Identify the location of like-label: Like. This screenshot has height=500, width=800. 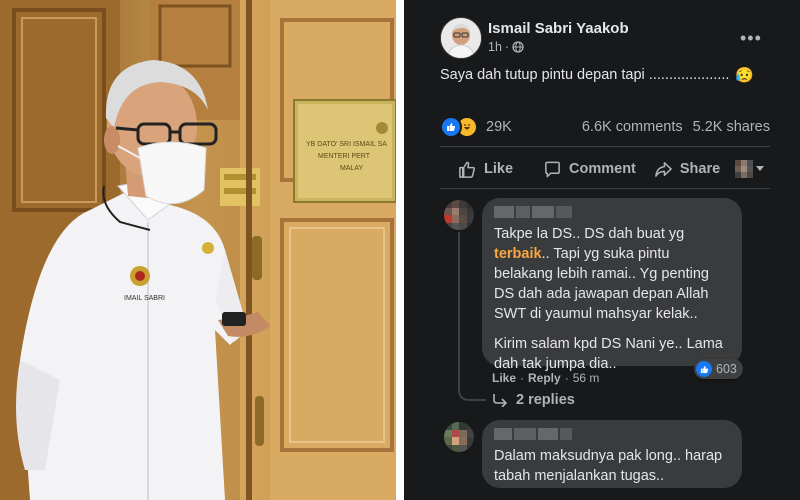
(499, 169).